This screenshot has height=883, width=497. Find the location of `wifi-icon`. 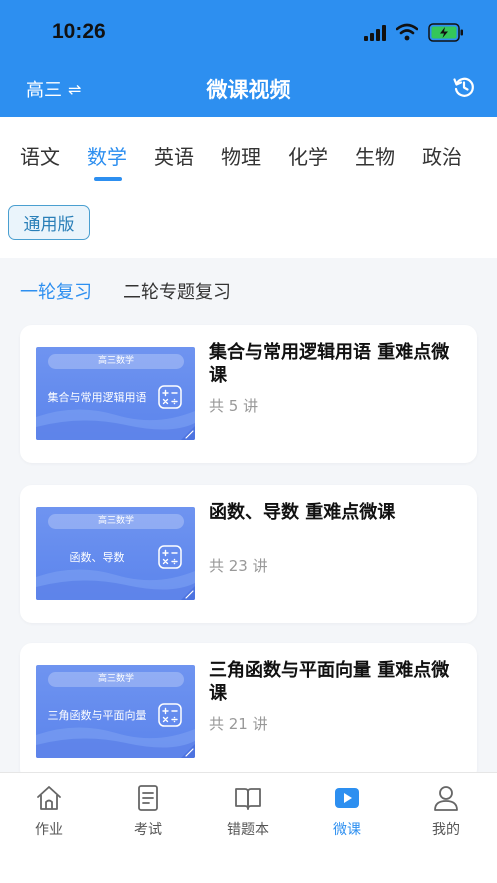

wifi-icon is located at coordinates (407, 32).